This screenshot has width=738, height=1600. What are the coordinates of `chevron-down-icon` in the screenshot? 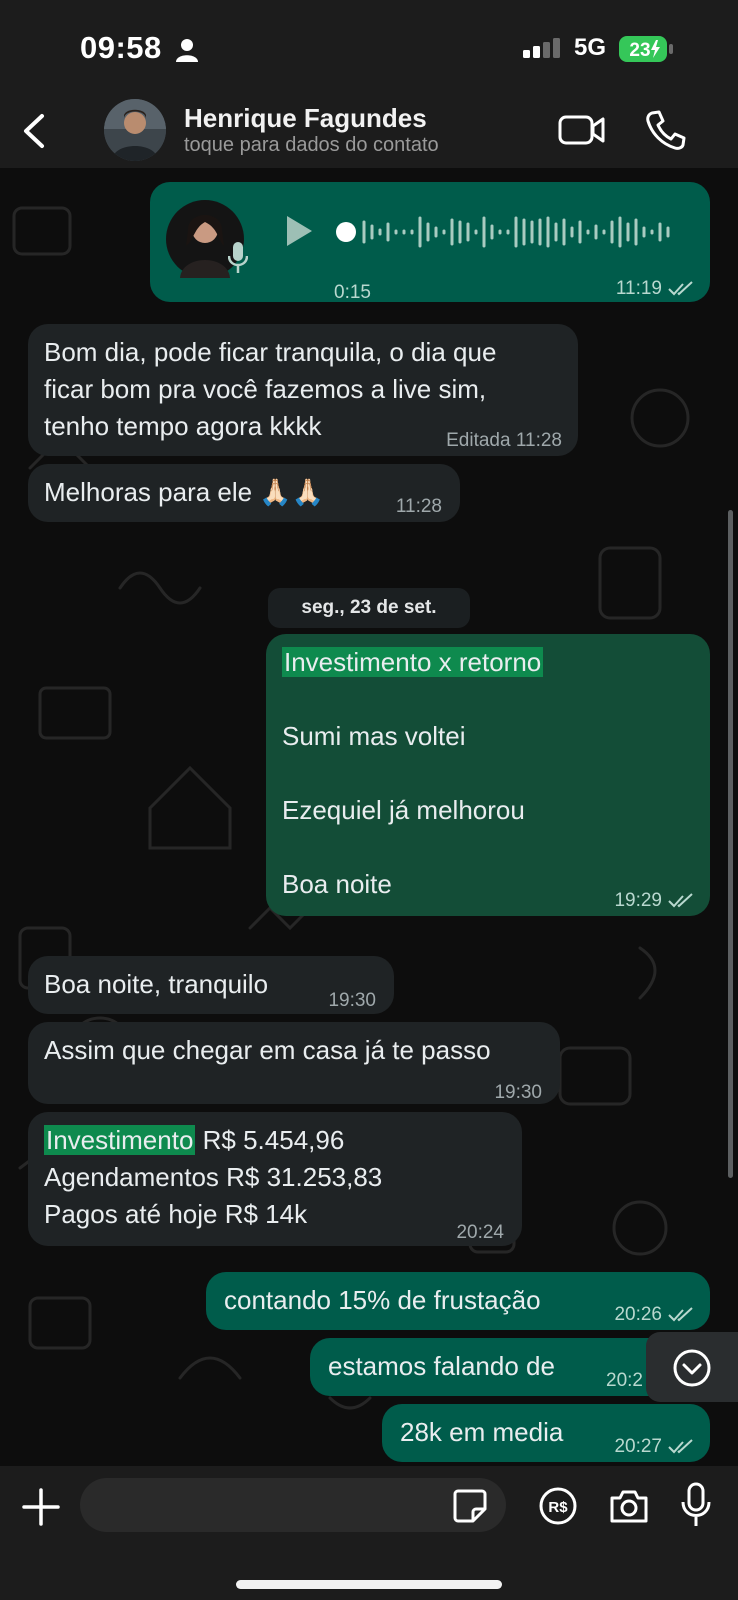 It's located at (692, 1368).